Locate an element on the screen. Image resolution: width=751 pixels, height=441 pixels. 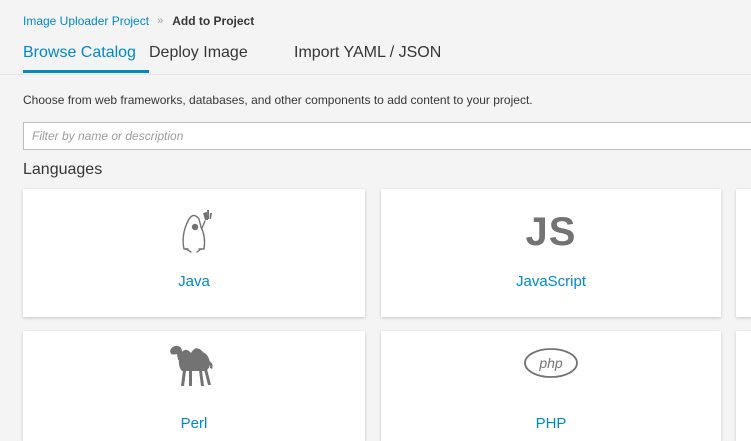
javascript-icon: JS is located at coordinates (551, 232).